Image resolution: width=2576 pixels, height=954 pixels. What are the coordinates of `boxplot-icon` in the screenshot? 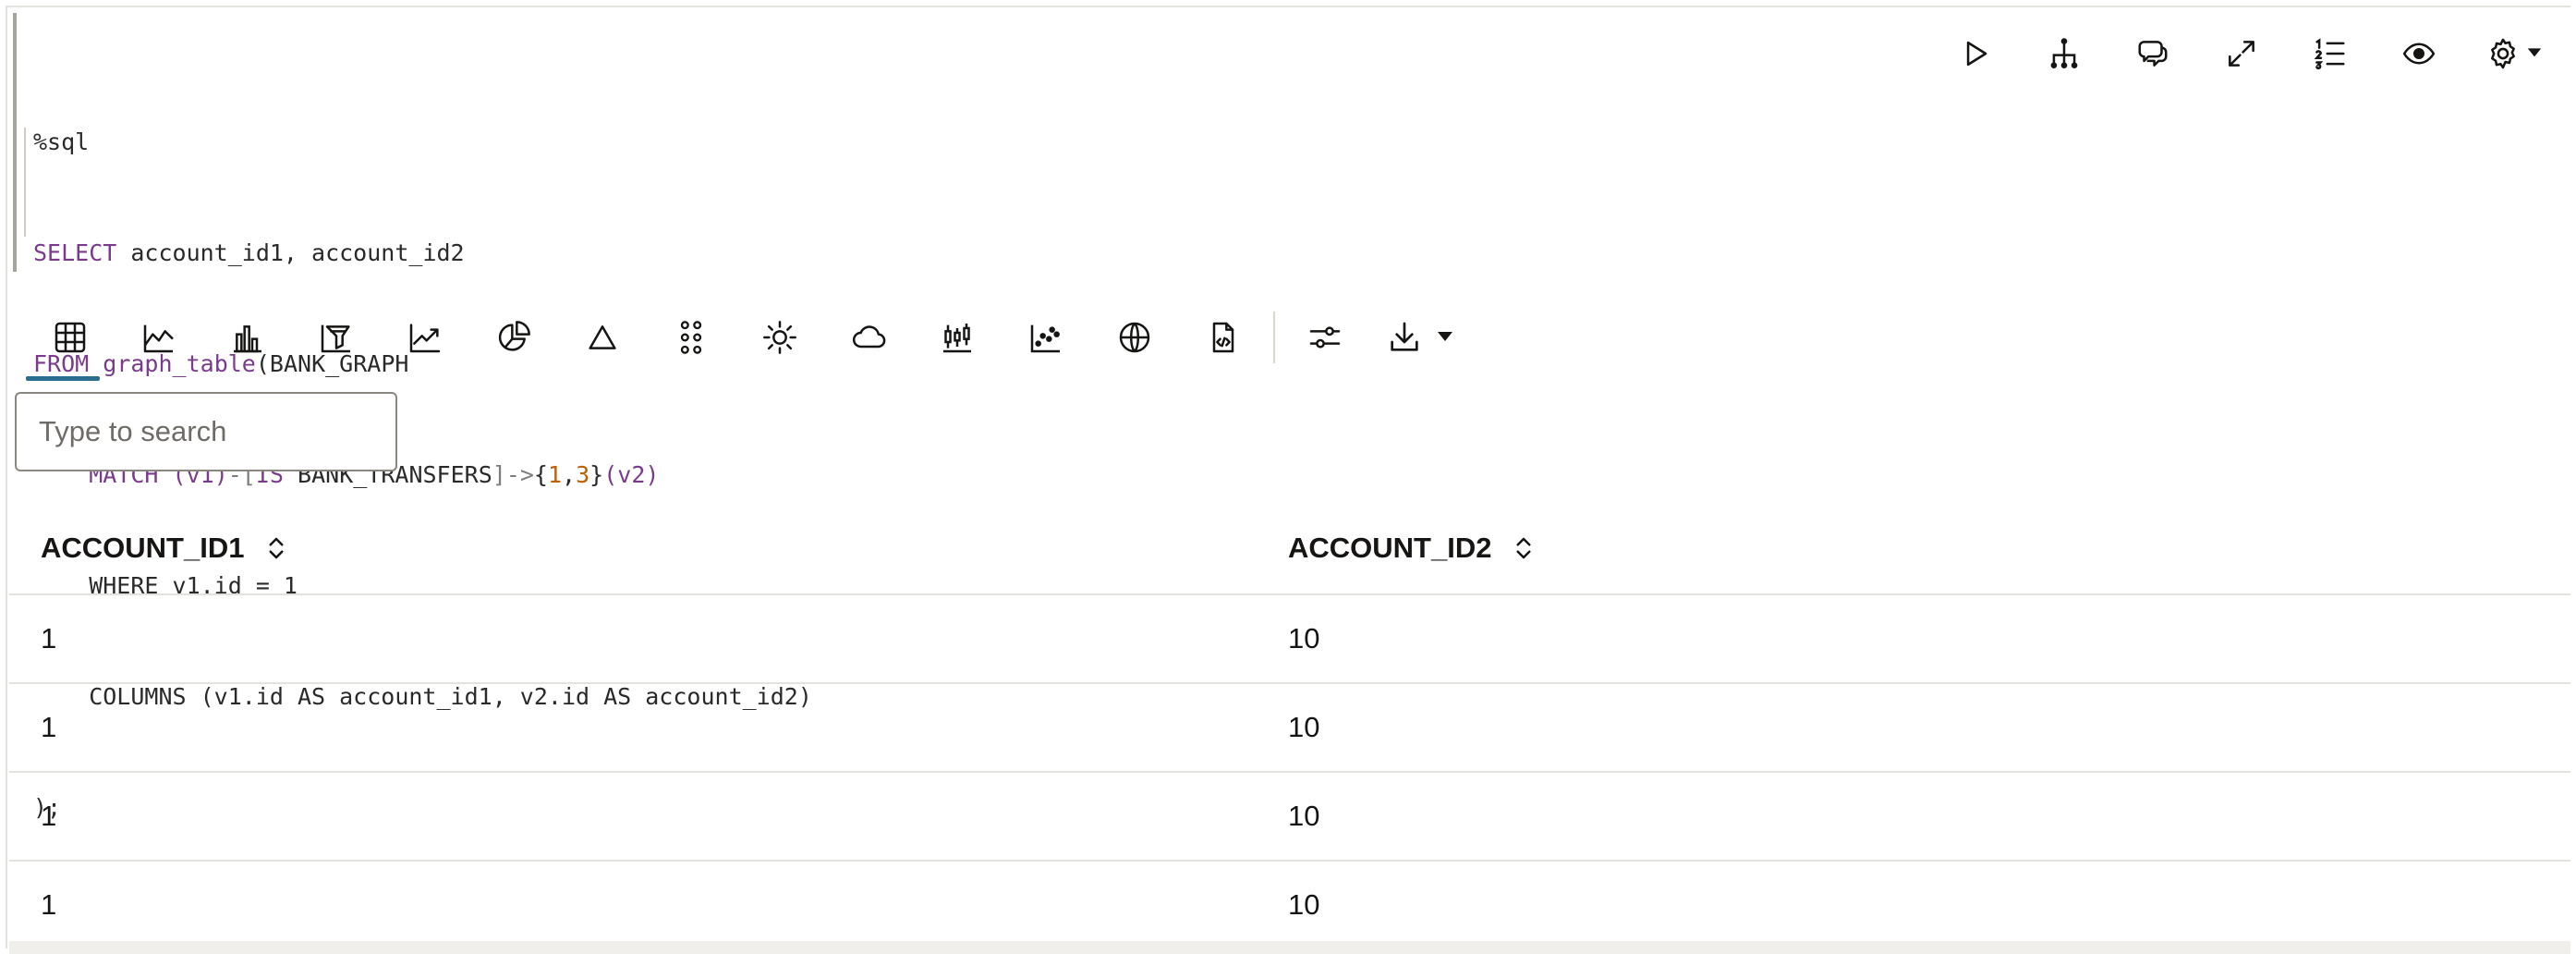 It's located at (957, 338).